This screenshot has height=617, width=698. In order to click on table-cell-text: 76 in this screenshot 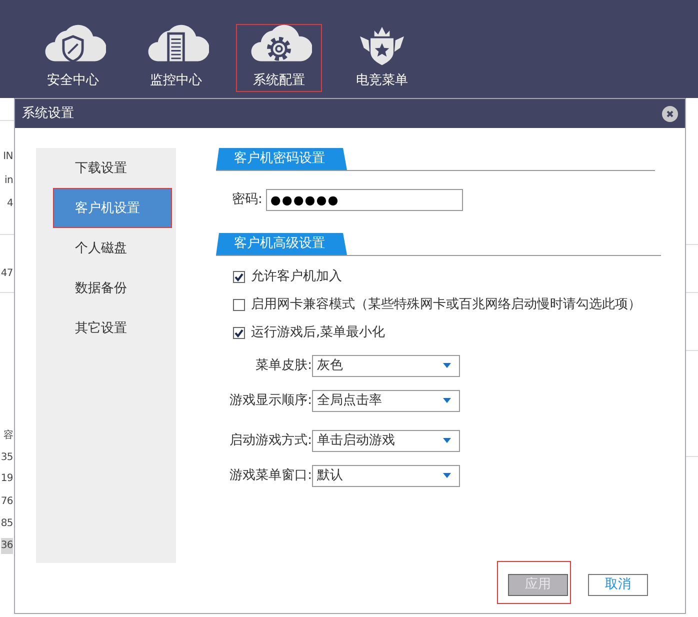, I will do `click(6, 502)`.